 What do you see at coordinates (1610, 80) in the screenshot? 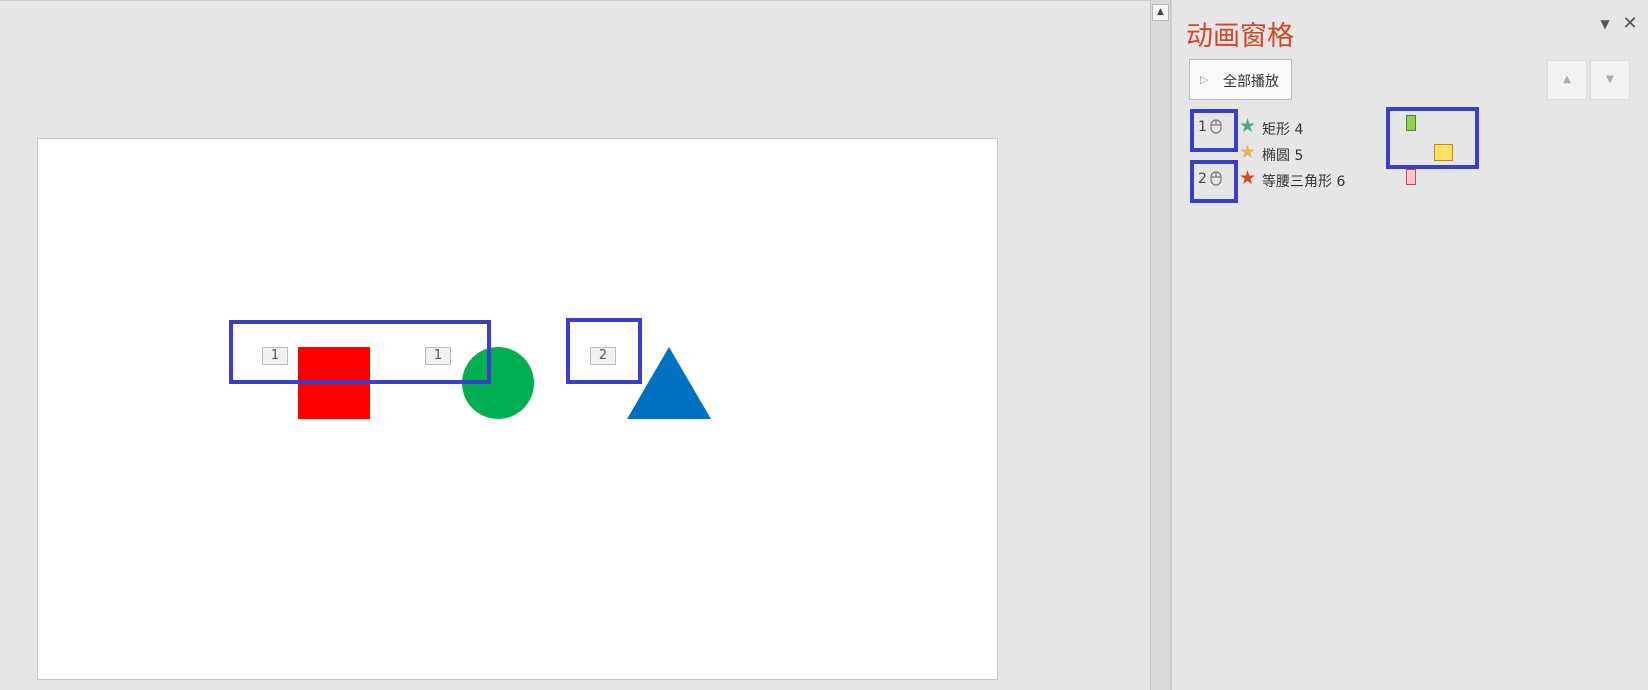
I see `move-later-button: ▼` at bounding box center [1610, 80].